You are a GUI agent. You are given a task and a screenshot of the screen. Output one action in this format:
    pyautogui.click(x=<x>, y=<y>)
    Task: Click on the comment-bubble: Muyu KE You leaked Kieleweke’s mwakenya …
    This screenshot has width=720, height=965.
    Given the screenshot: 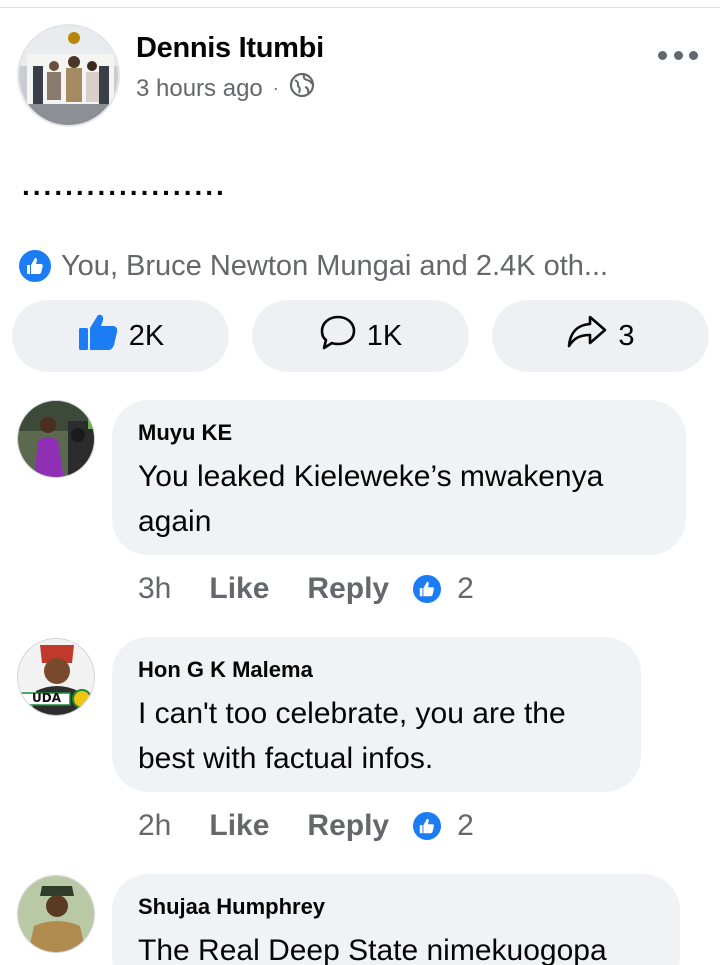 What is the action you would take?
    pyautogui.click(x=399, y=477)
    